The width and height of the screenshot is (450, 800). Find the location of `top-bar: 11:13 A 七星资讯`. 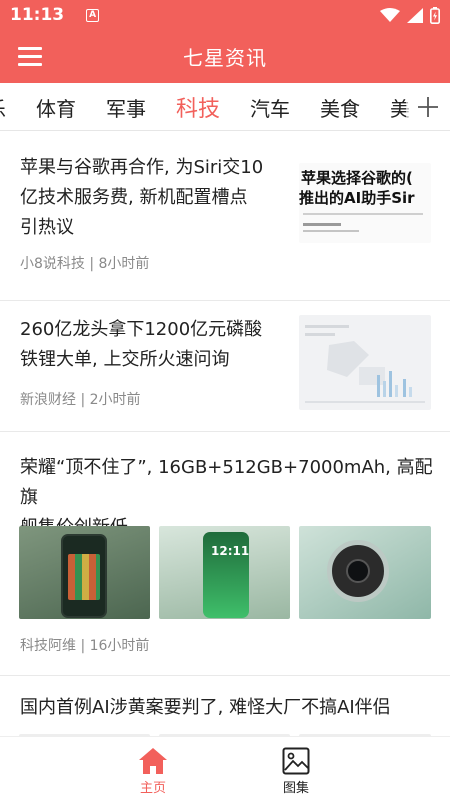

top-bar: 11:13 A 七星资讯 is located at coordinates (225, 41).